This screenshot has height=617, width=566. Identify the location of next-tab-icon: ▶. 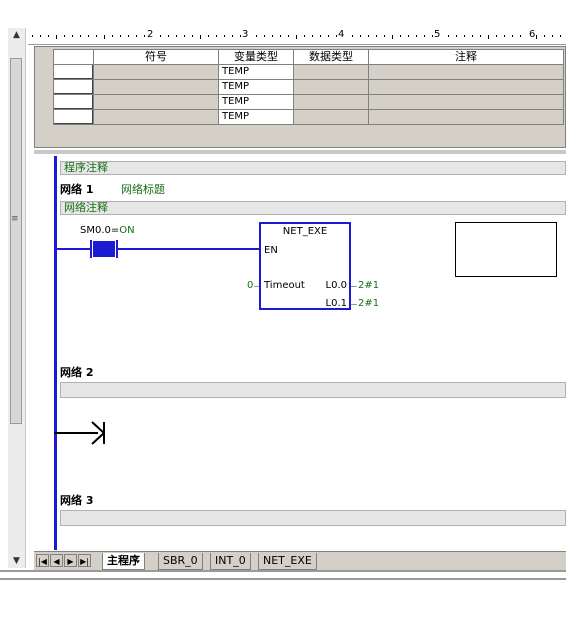
(70, 560).